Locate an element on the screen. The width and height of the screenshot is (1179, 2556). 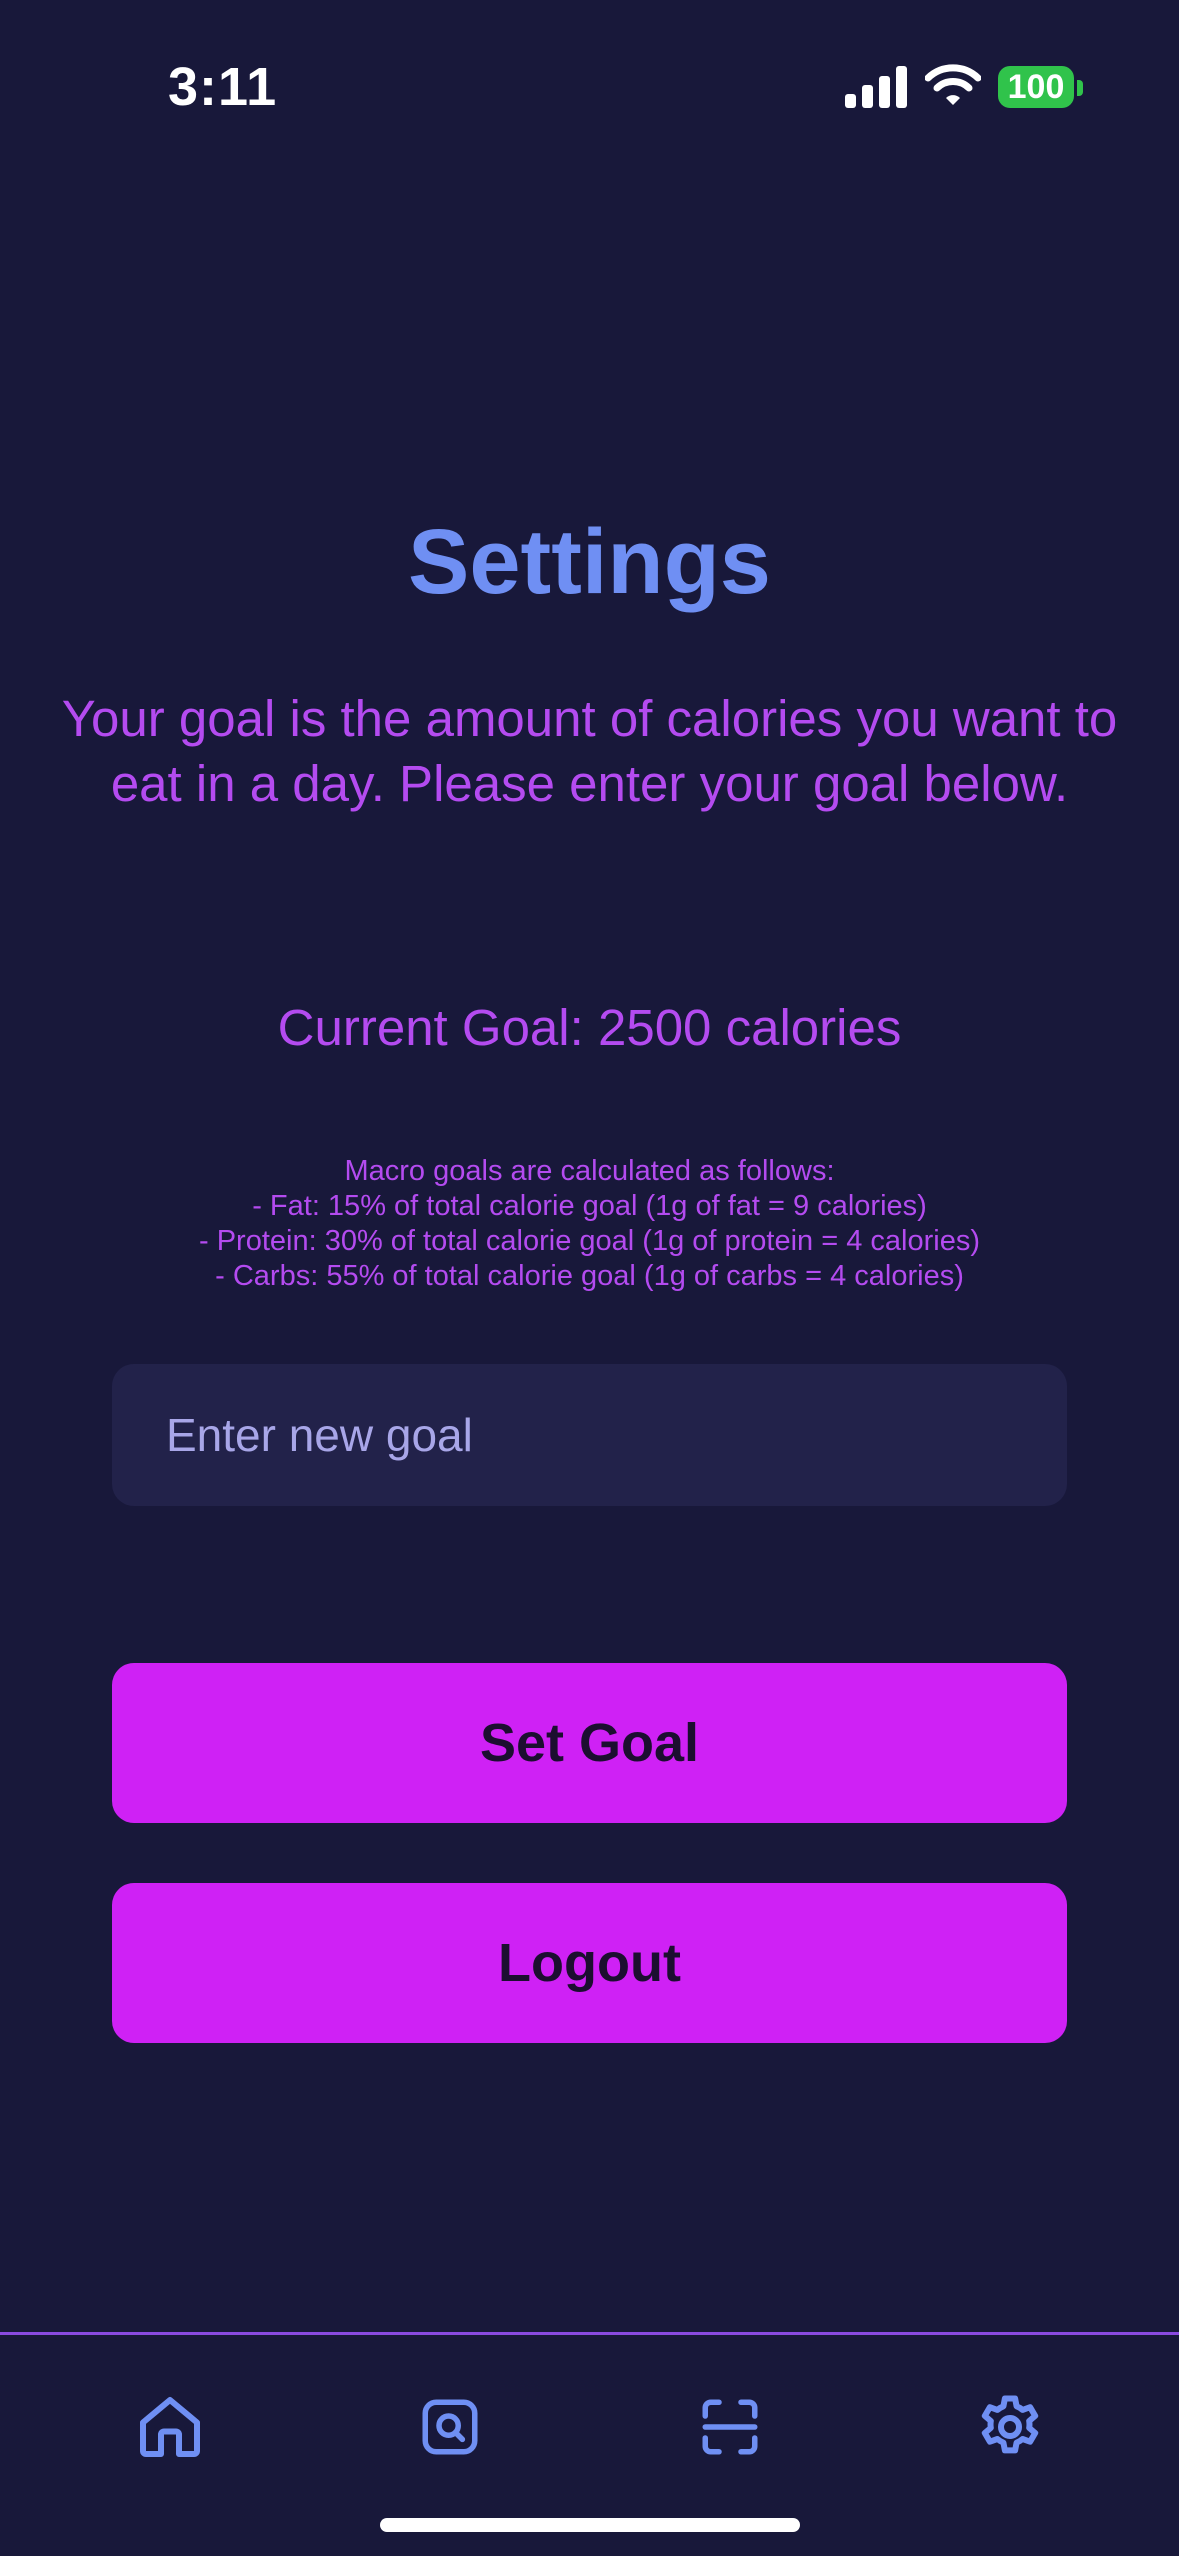
home-indicator is located at coordinates (590, 2525).